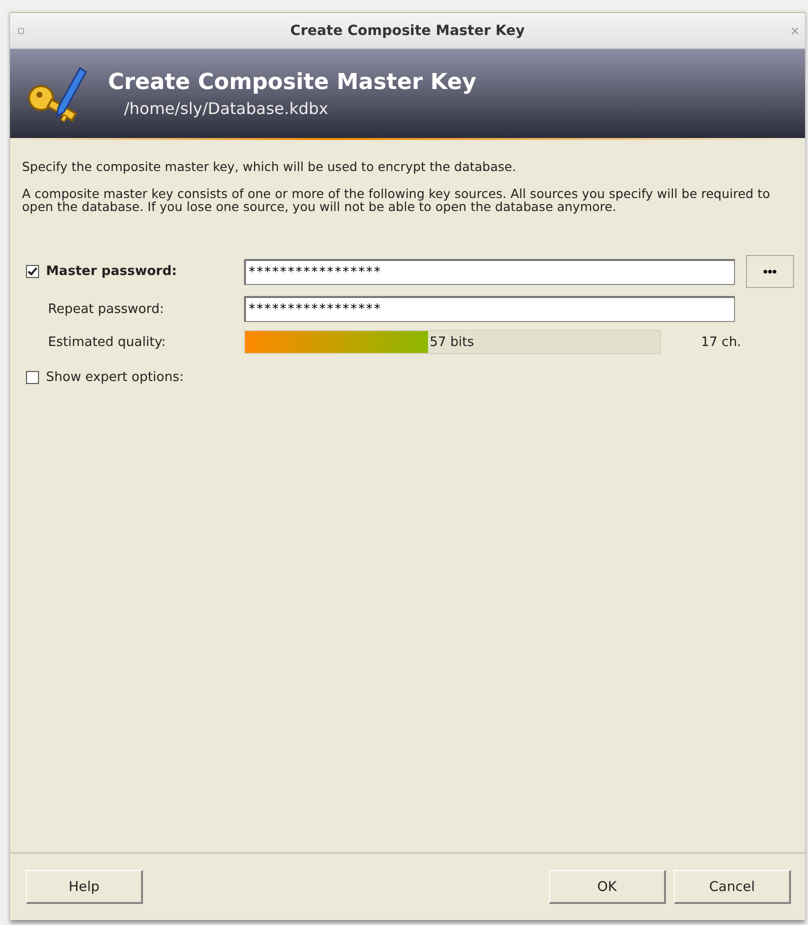 This screenshot has width=808, height=925. Describe the element at coordinates (607, 887) in the screenshot. I see `ok-button: OK` at that location.